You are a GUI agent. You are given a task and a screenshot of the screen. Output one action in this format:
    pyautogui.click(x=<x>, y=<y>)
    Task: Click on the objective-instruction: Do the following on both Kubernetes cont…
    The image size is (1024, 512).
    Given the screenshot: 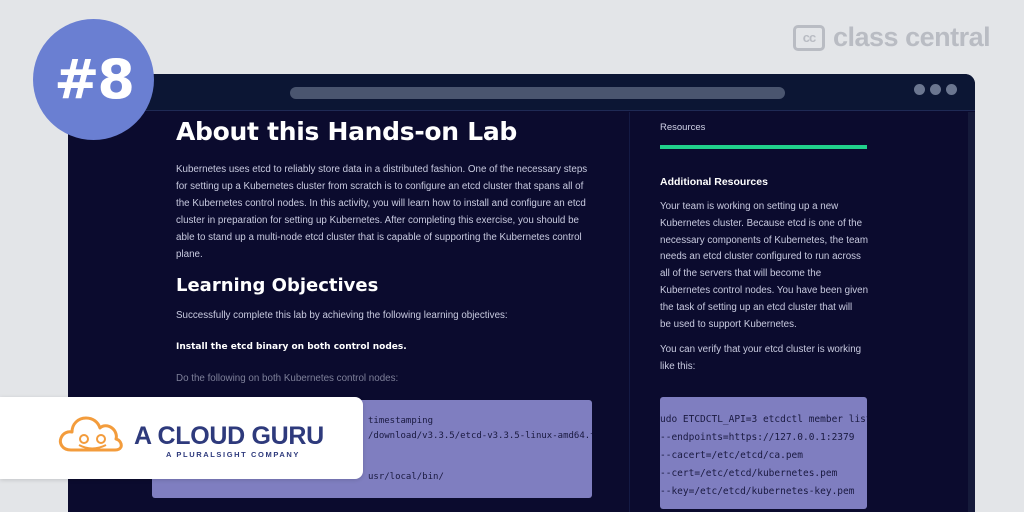 What is the action you would take?
    pyautogui.click(x=287, y=378)
    